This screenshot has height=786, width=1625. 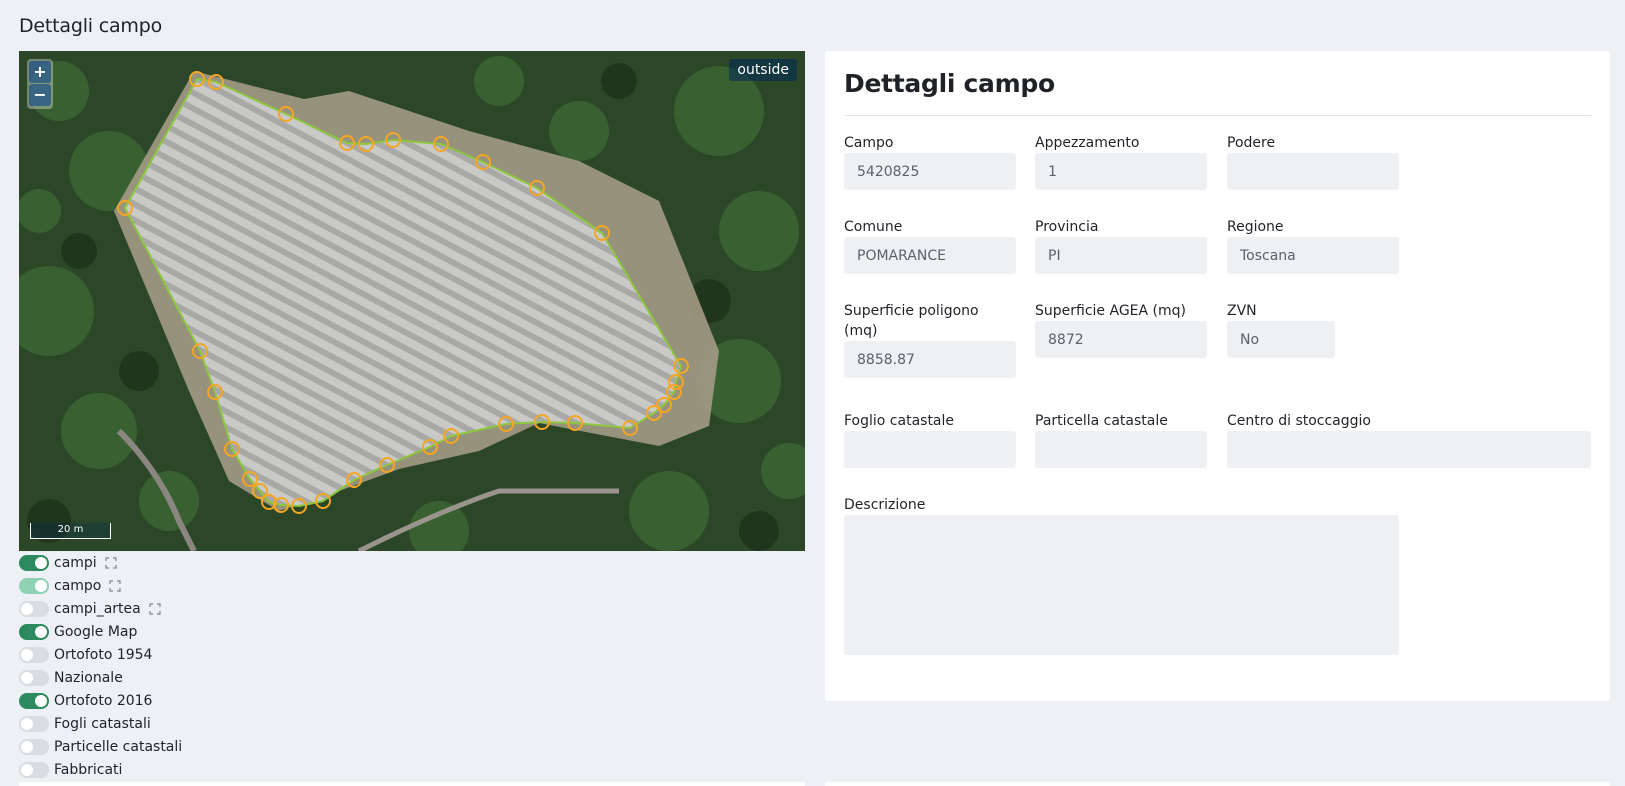 I want to click on podere-input, so click(x=1313, y=171).